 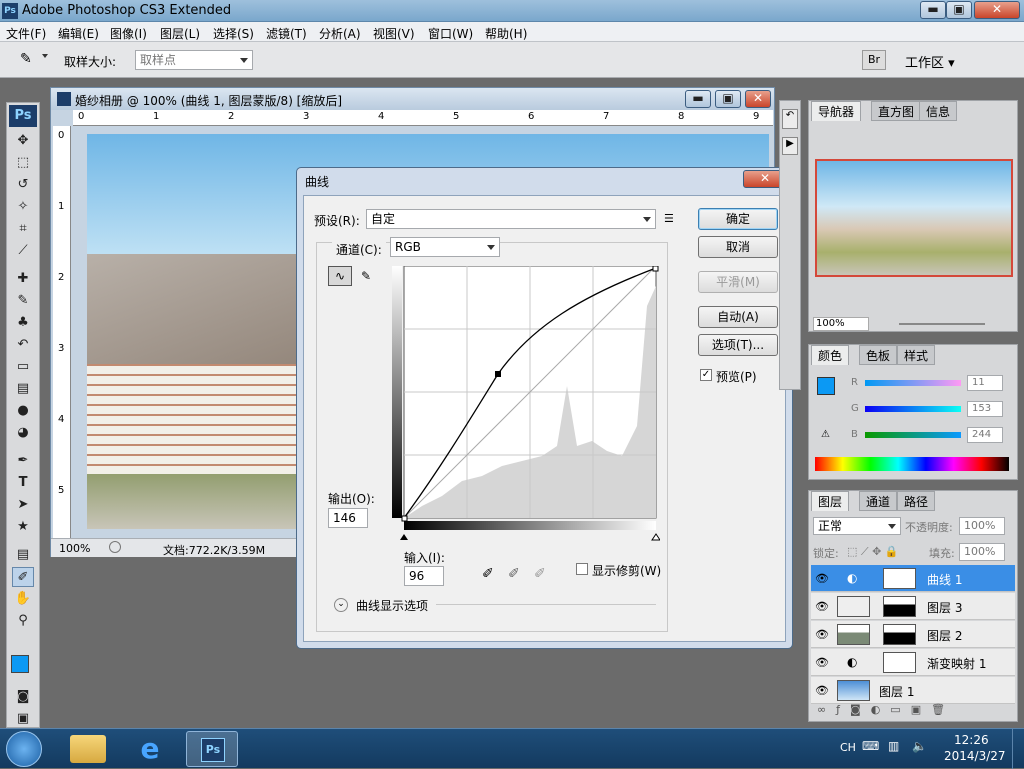 I want to click on black-eyedropper-icon: ✐, so click(x=488, y=574).